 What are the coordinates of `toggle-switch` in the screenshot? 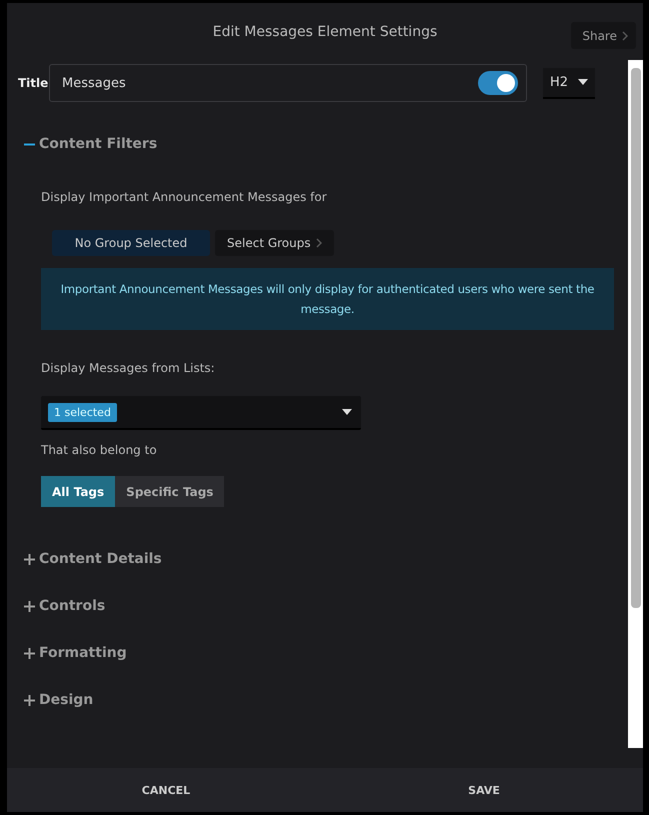 It's located at (498, 83).